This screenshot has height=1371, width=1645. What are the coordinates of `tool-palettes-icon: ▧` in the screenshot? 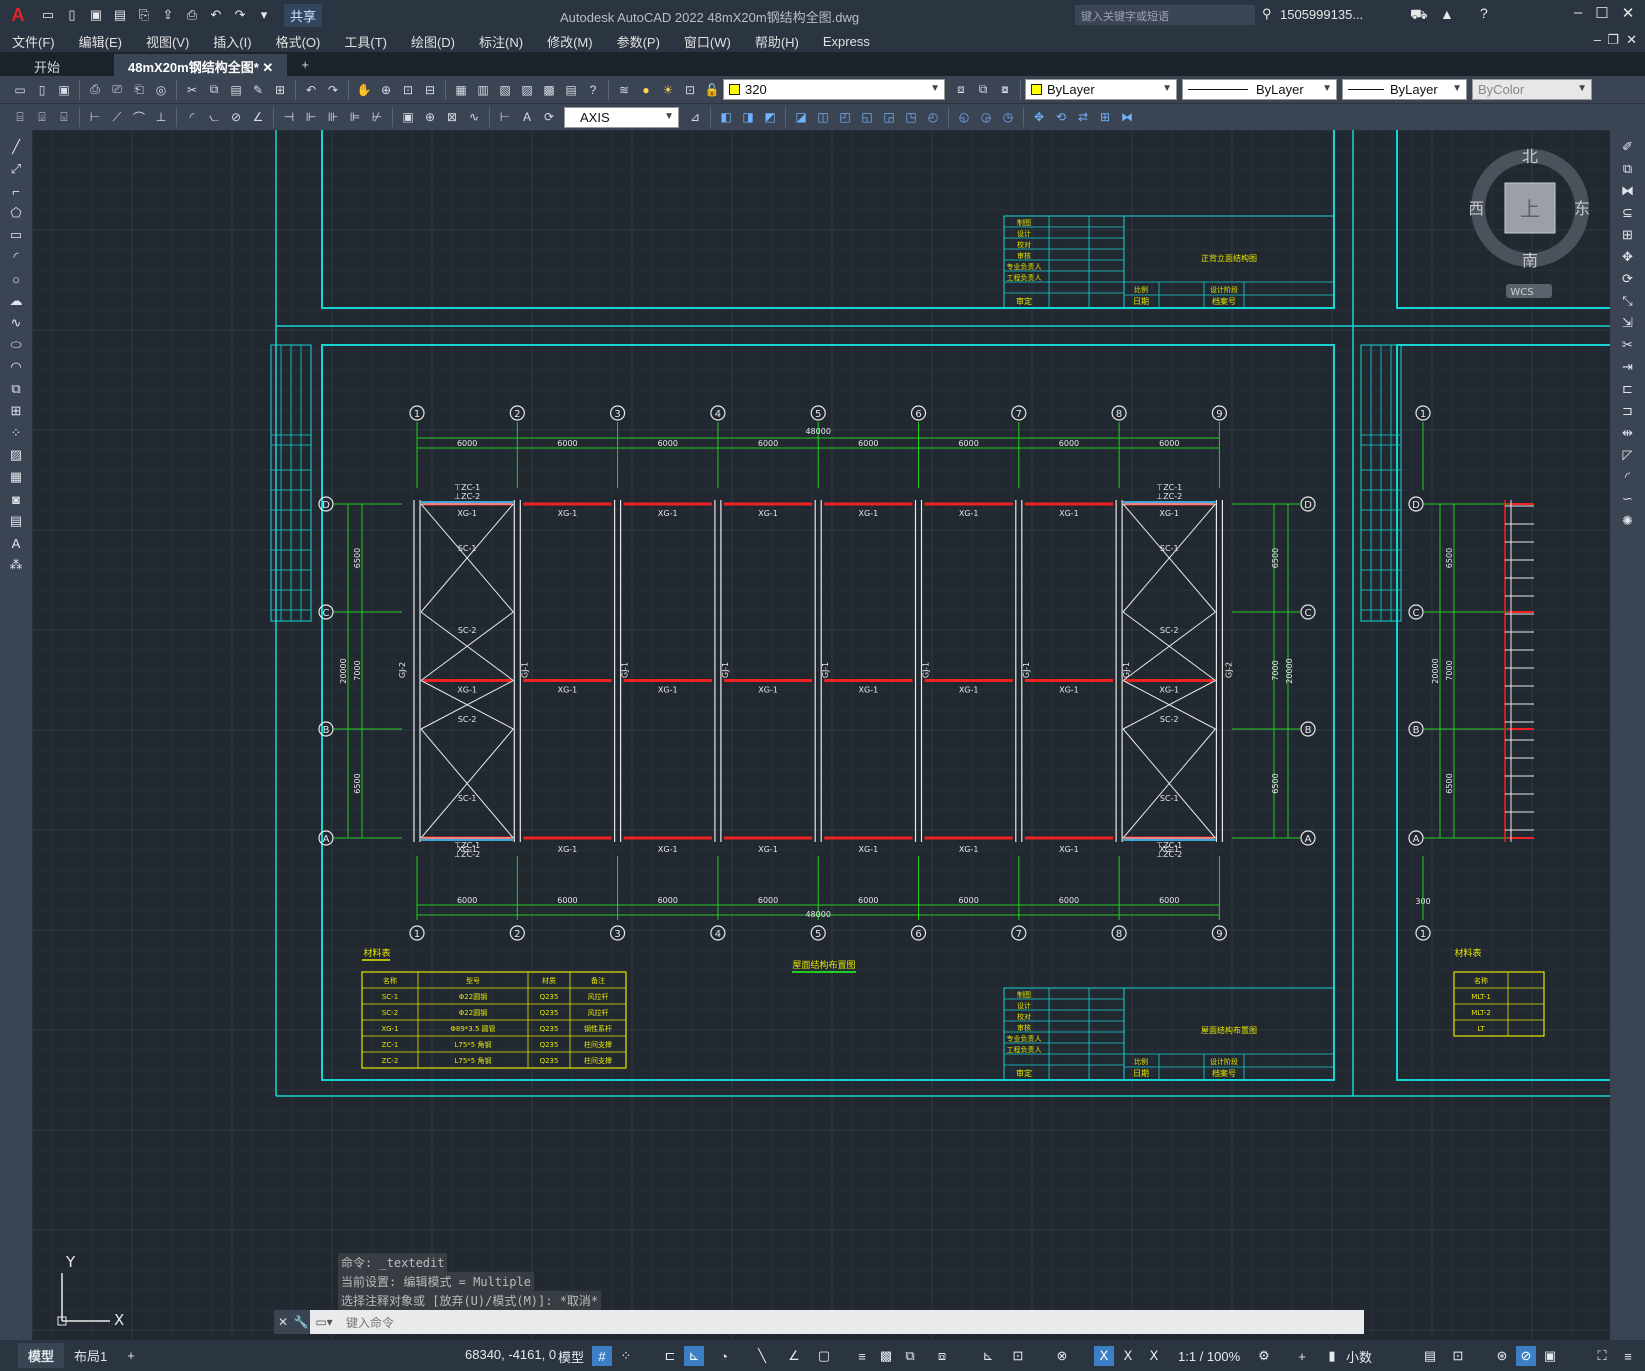 It's located at (505, 90).